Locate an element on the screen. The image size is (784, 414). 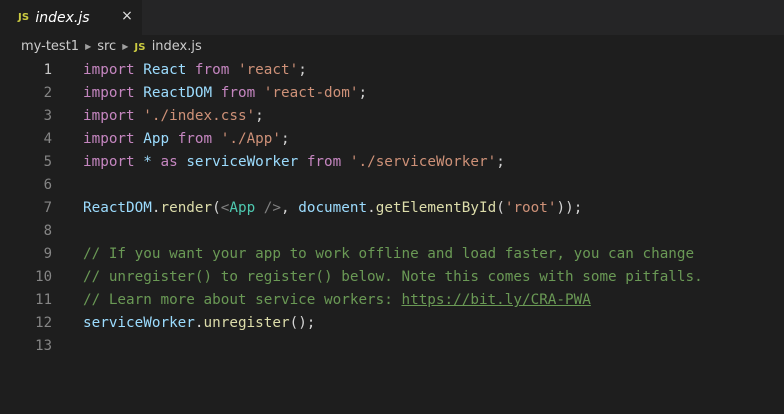
code-text: import ReactDOM from 'react-dom'; is located at coordinates (225, 93).